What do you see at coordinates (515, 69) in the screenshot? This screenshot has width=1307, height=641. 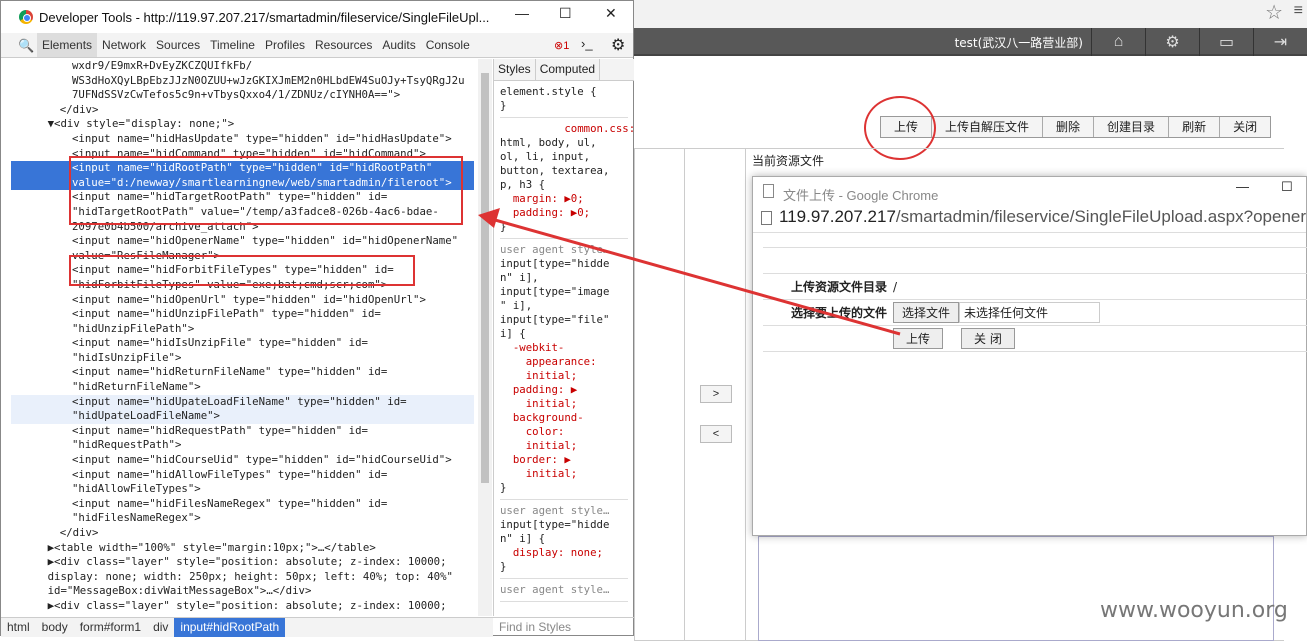 I see `tab-styles: Styles` at bounding box center [515, 69].